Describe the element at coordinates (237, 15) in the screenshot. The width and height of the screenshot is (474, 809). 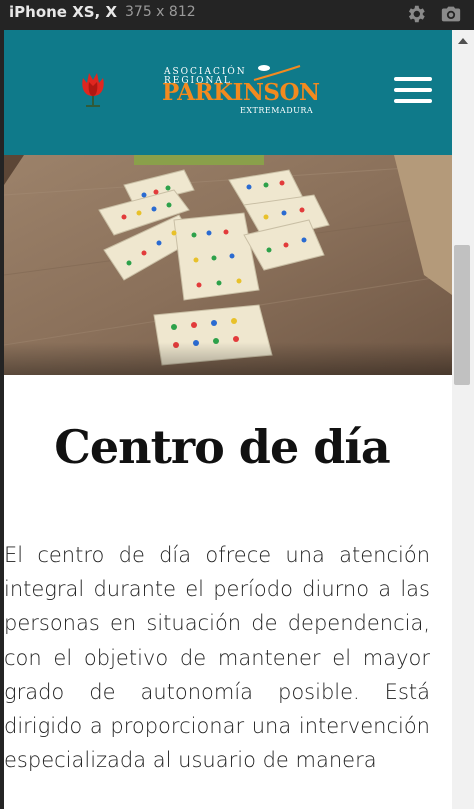
I see `devtools-bar: iPhone XS, X 375 x 812` at that location.